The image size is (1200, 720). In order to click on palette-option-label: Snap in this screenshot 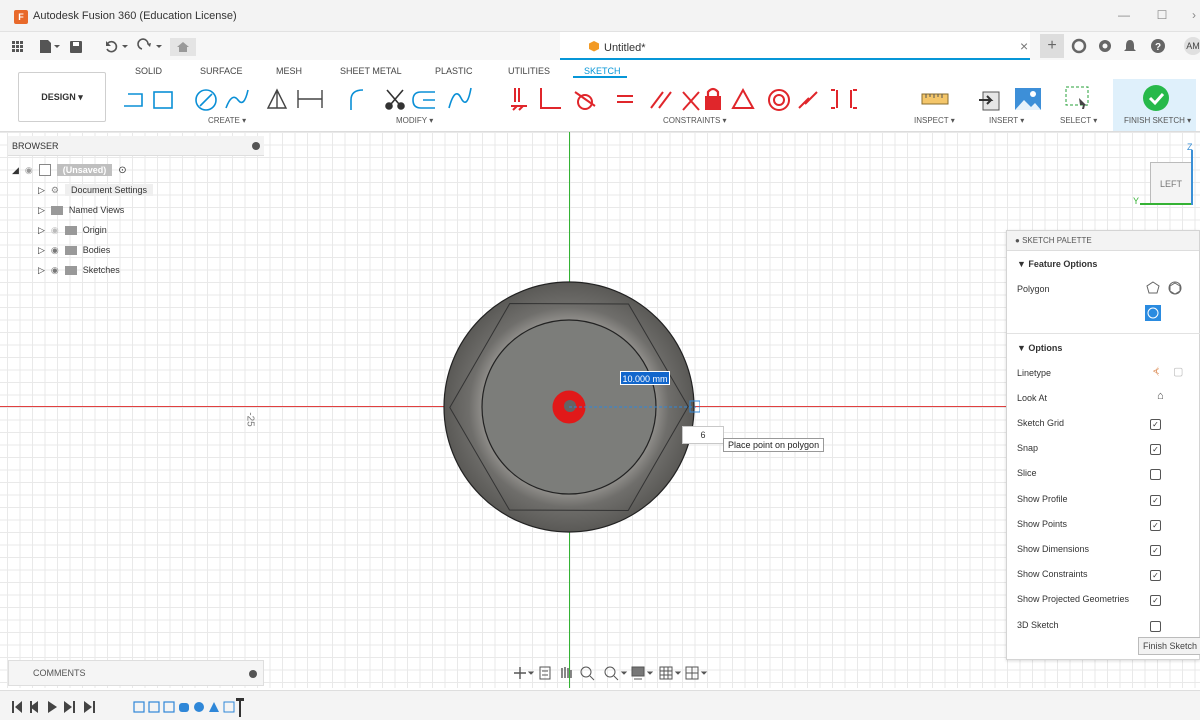, I will do `click(1028, 448)`.